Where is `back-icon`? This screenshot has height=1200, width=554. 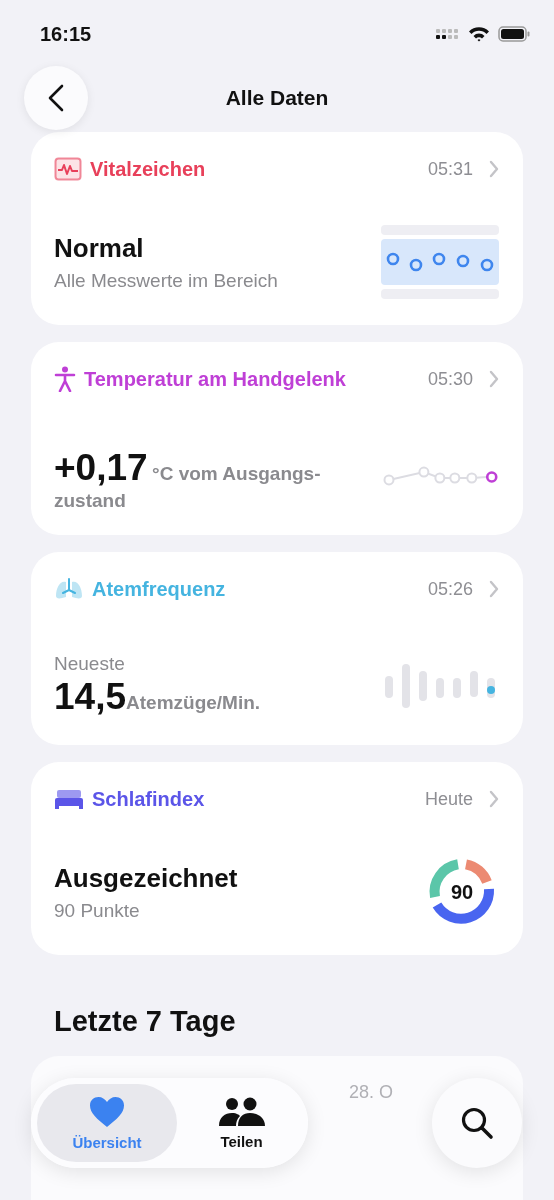 back-icon is located at coordinates (56, 98).